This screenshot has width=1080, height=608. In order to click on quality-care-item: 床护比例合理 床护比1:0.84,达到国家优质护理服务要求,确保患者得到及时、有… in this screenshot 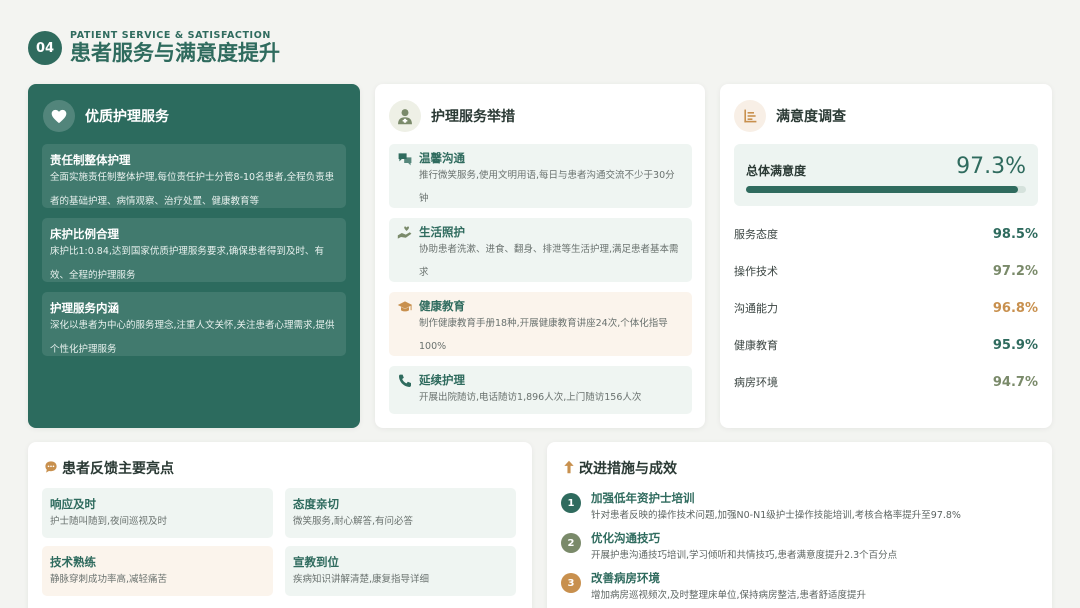, I will do `click(194, 250)`.